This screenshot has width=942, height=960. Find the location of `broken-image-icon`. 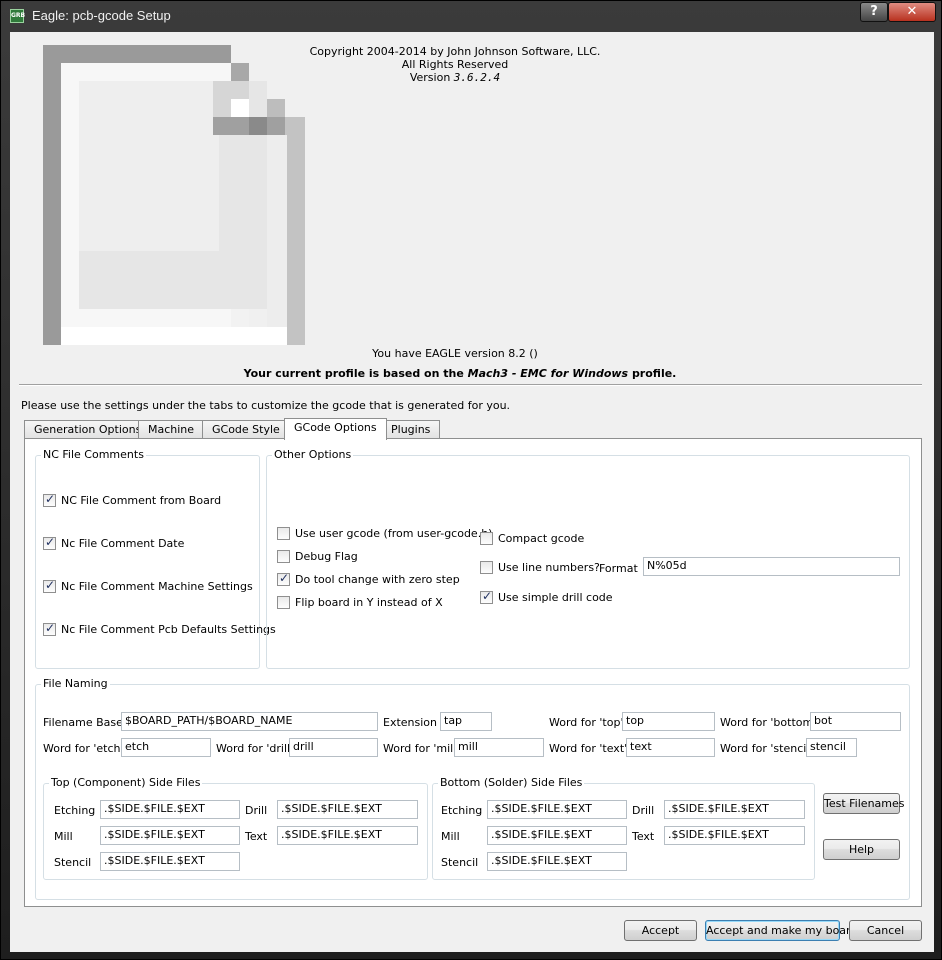

broken-image-icon is located at coordinates (174, 195).